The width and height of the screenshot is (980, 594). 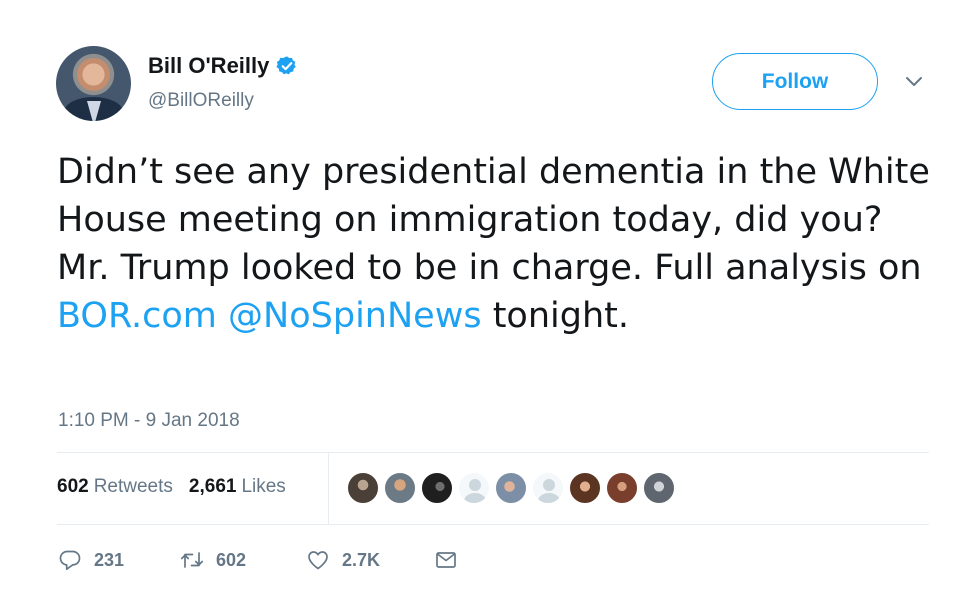 What do you see at coordinates (555, 316) in the screenshot?
I see `tweet-text-end: tonight.` at bounding box center [555, 316].